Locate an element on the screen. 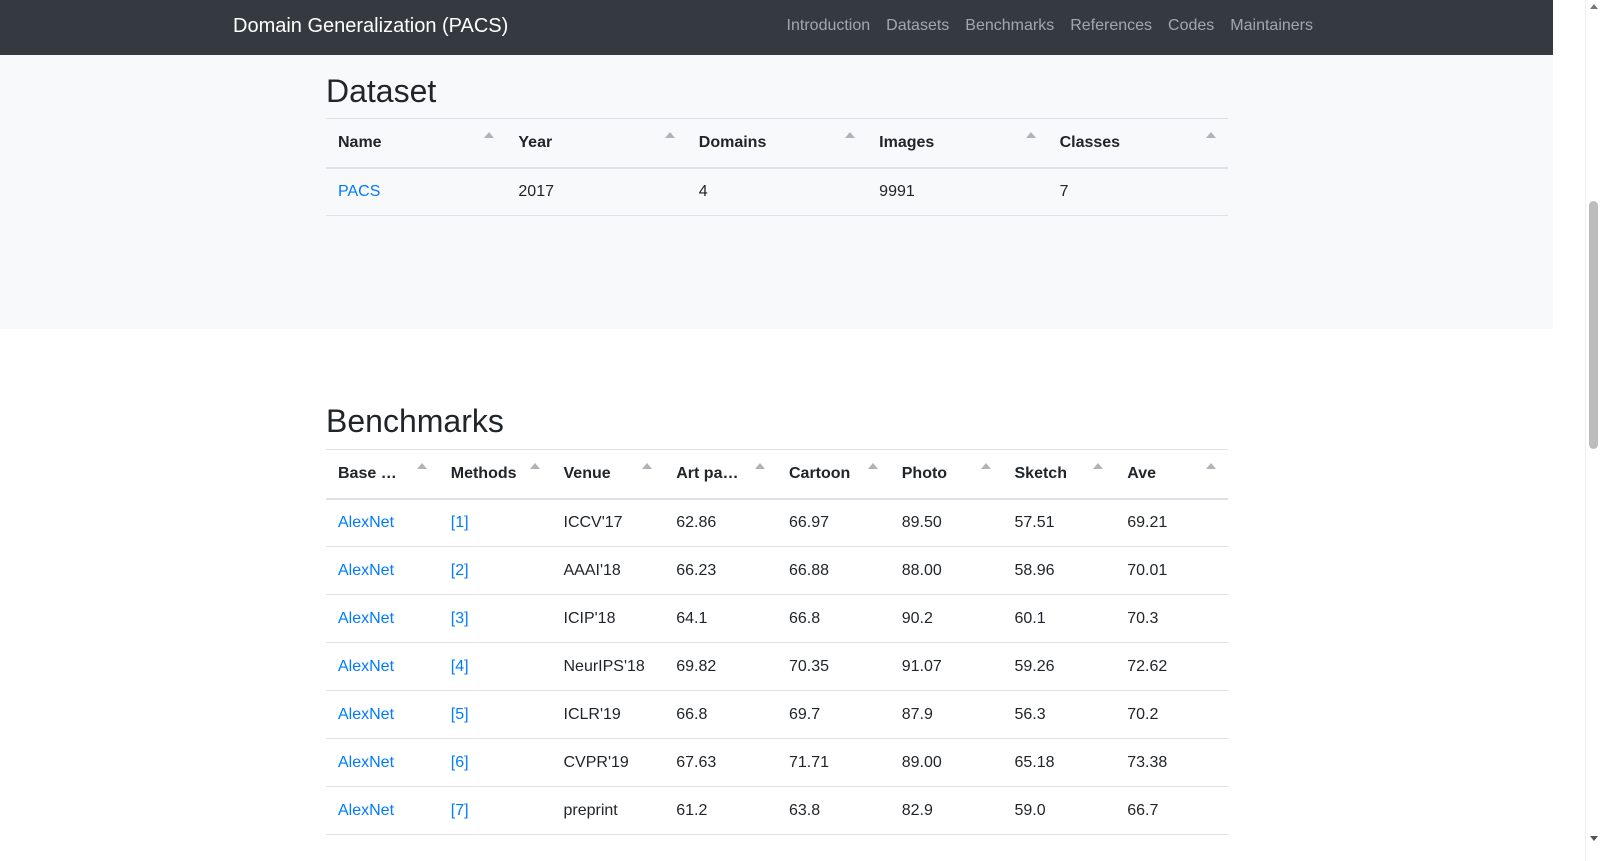 The height and width of the screenshot is (861, 1600). page-scrollbar is located at coordinates (1592, 430).